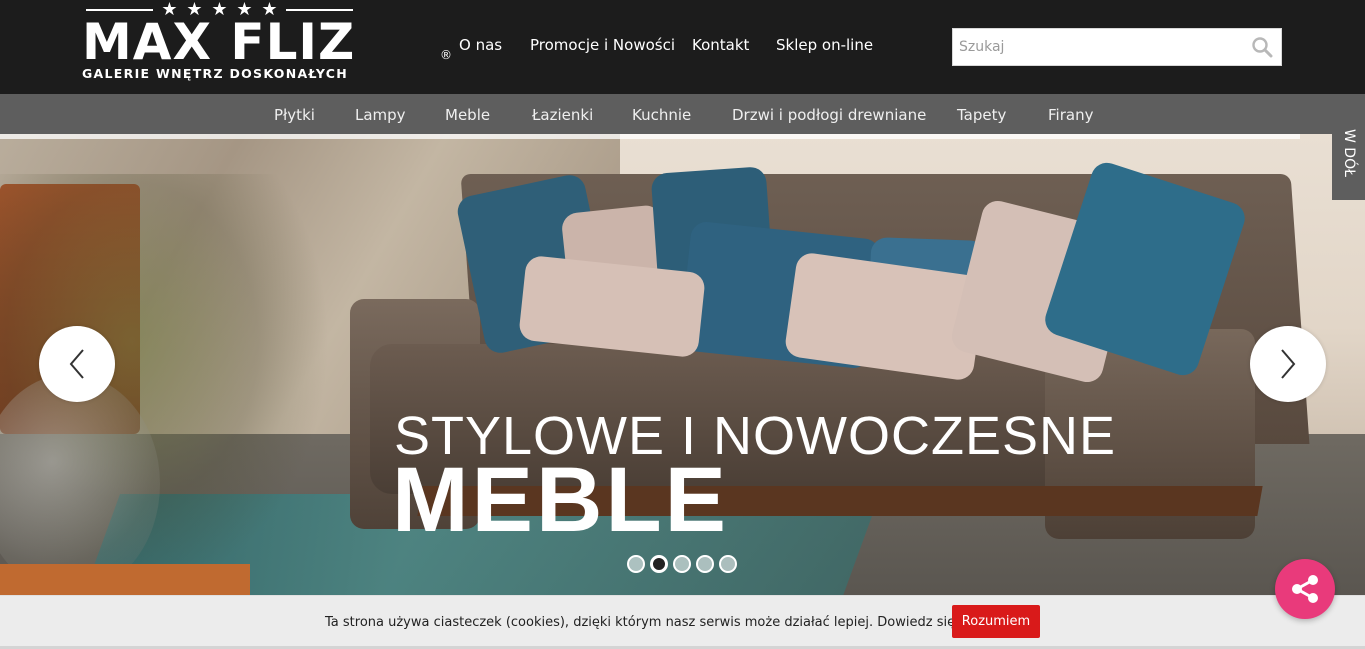 The height and width of the screenshot is (649, 1365). Describe the element at coordinates (219, 42) in the screenshot. I see `logo-wordmark: MAX FLIZ` at that location.